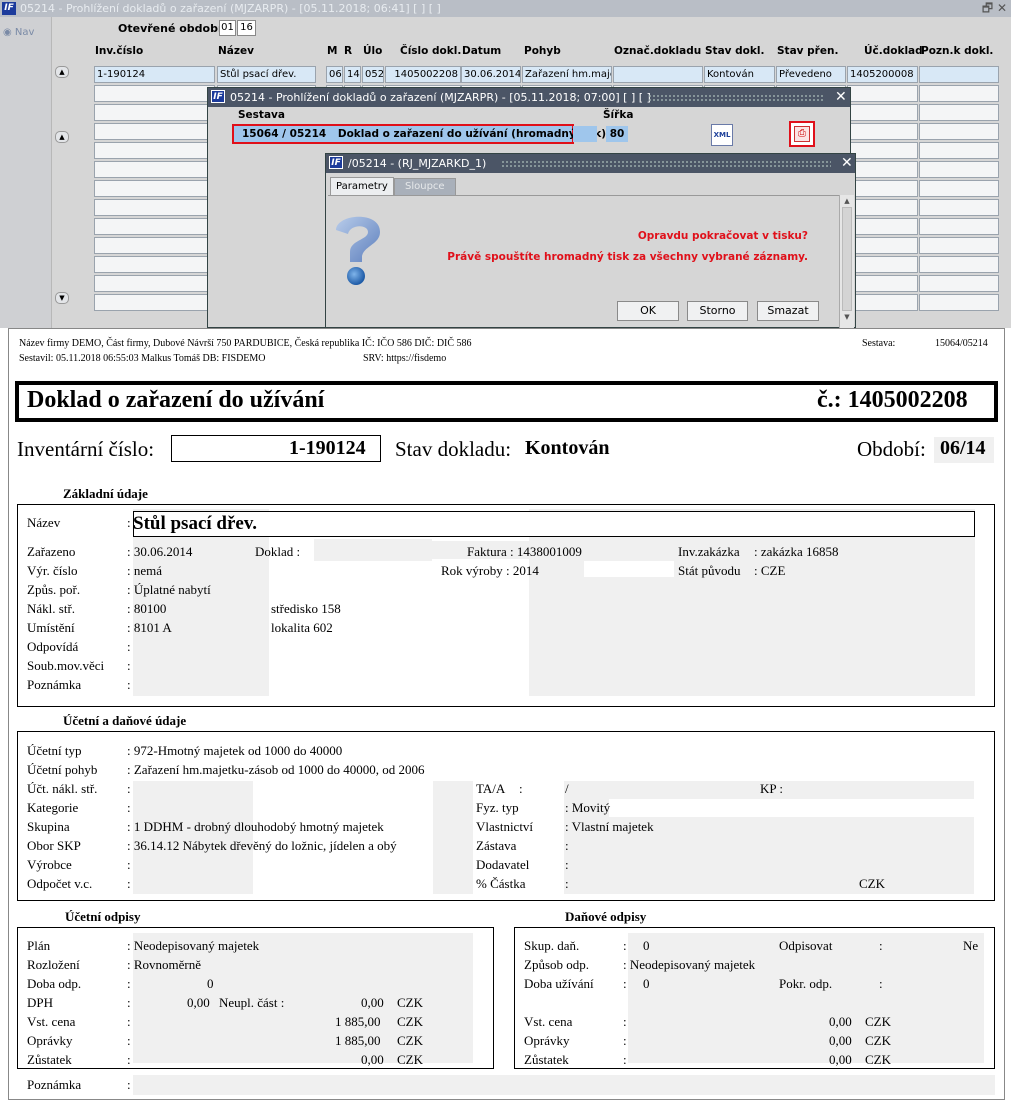 This screenshot has width=1011, height=1100. Describe the element at coordinates (646, 945) in the screenshot. I see `skupdan-value: 0` at that location.